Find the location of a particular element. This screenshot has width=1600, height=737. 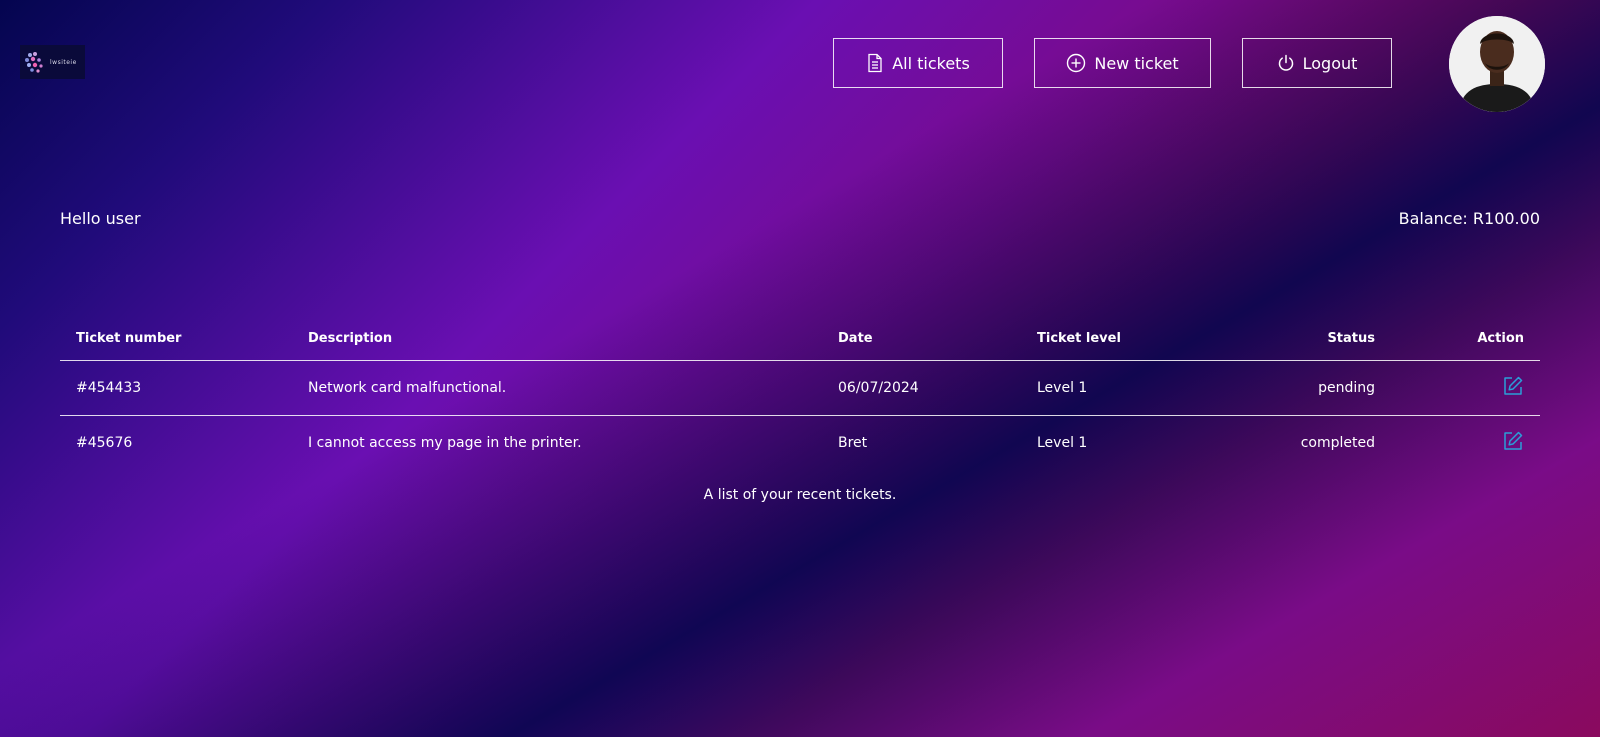

power-icon is located at coordinates (1286, 63).